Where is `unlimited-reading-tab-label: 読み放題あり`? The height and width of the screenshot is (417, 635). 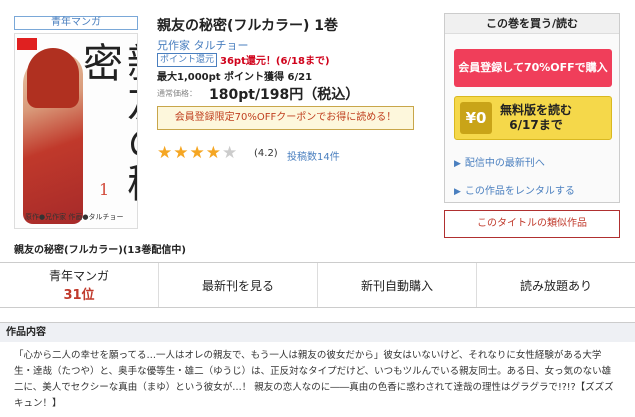
unlimited-reading-tab-label: 読み放題あり is located at coordinates (555, 285).